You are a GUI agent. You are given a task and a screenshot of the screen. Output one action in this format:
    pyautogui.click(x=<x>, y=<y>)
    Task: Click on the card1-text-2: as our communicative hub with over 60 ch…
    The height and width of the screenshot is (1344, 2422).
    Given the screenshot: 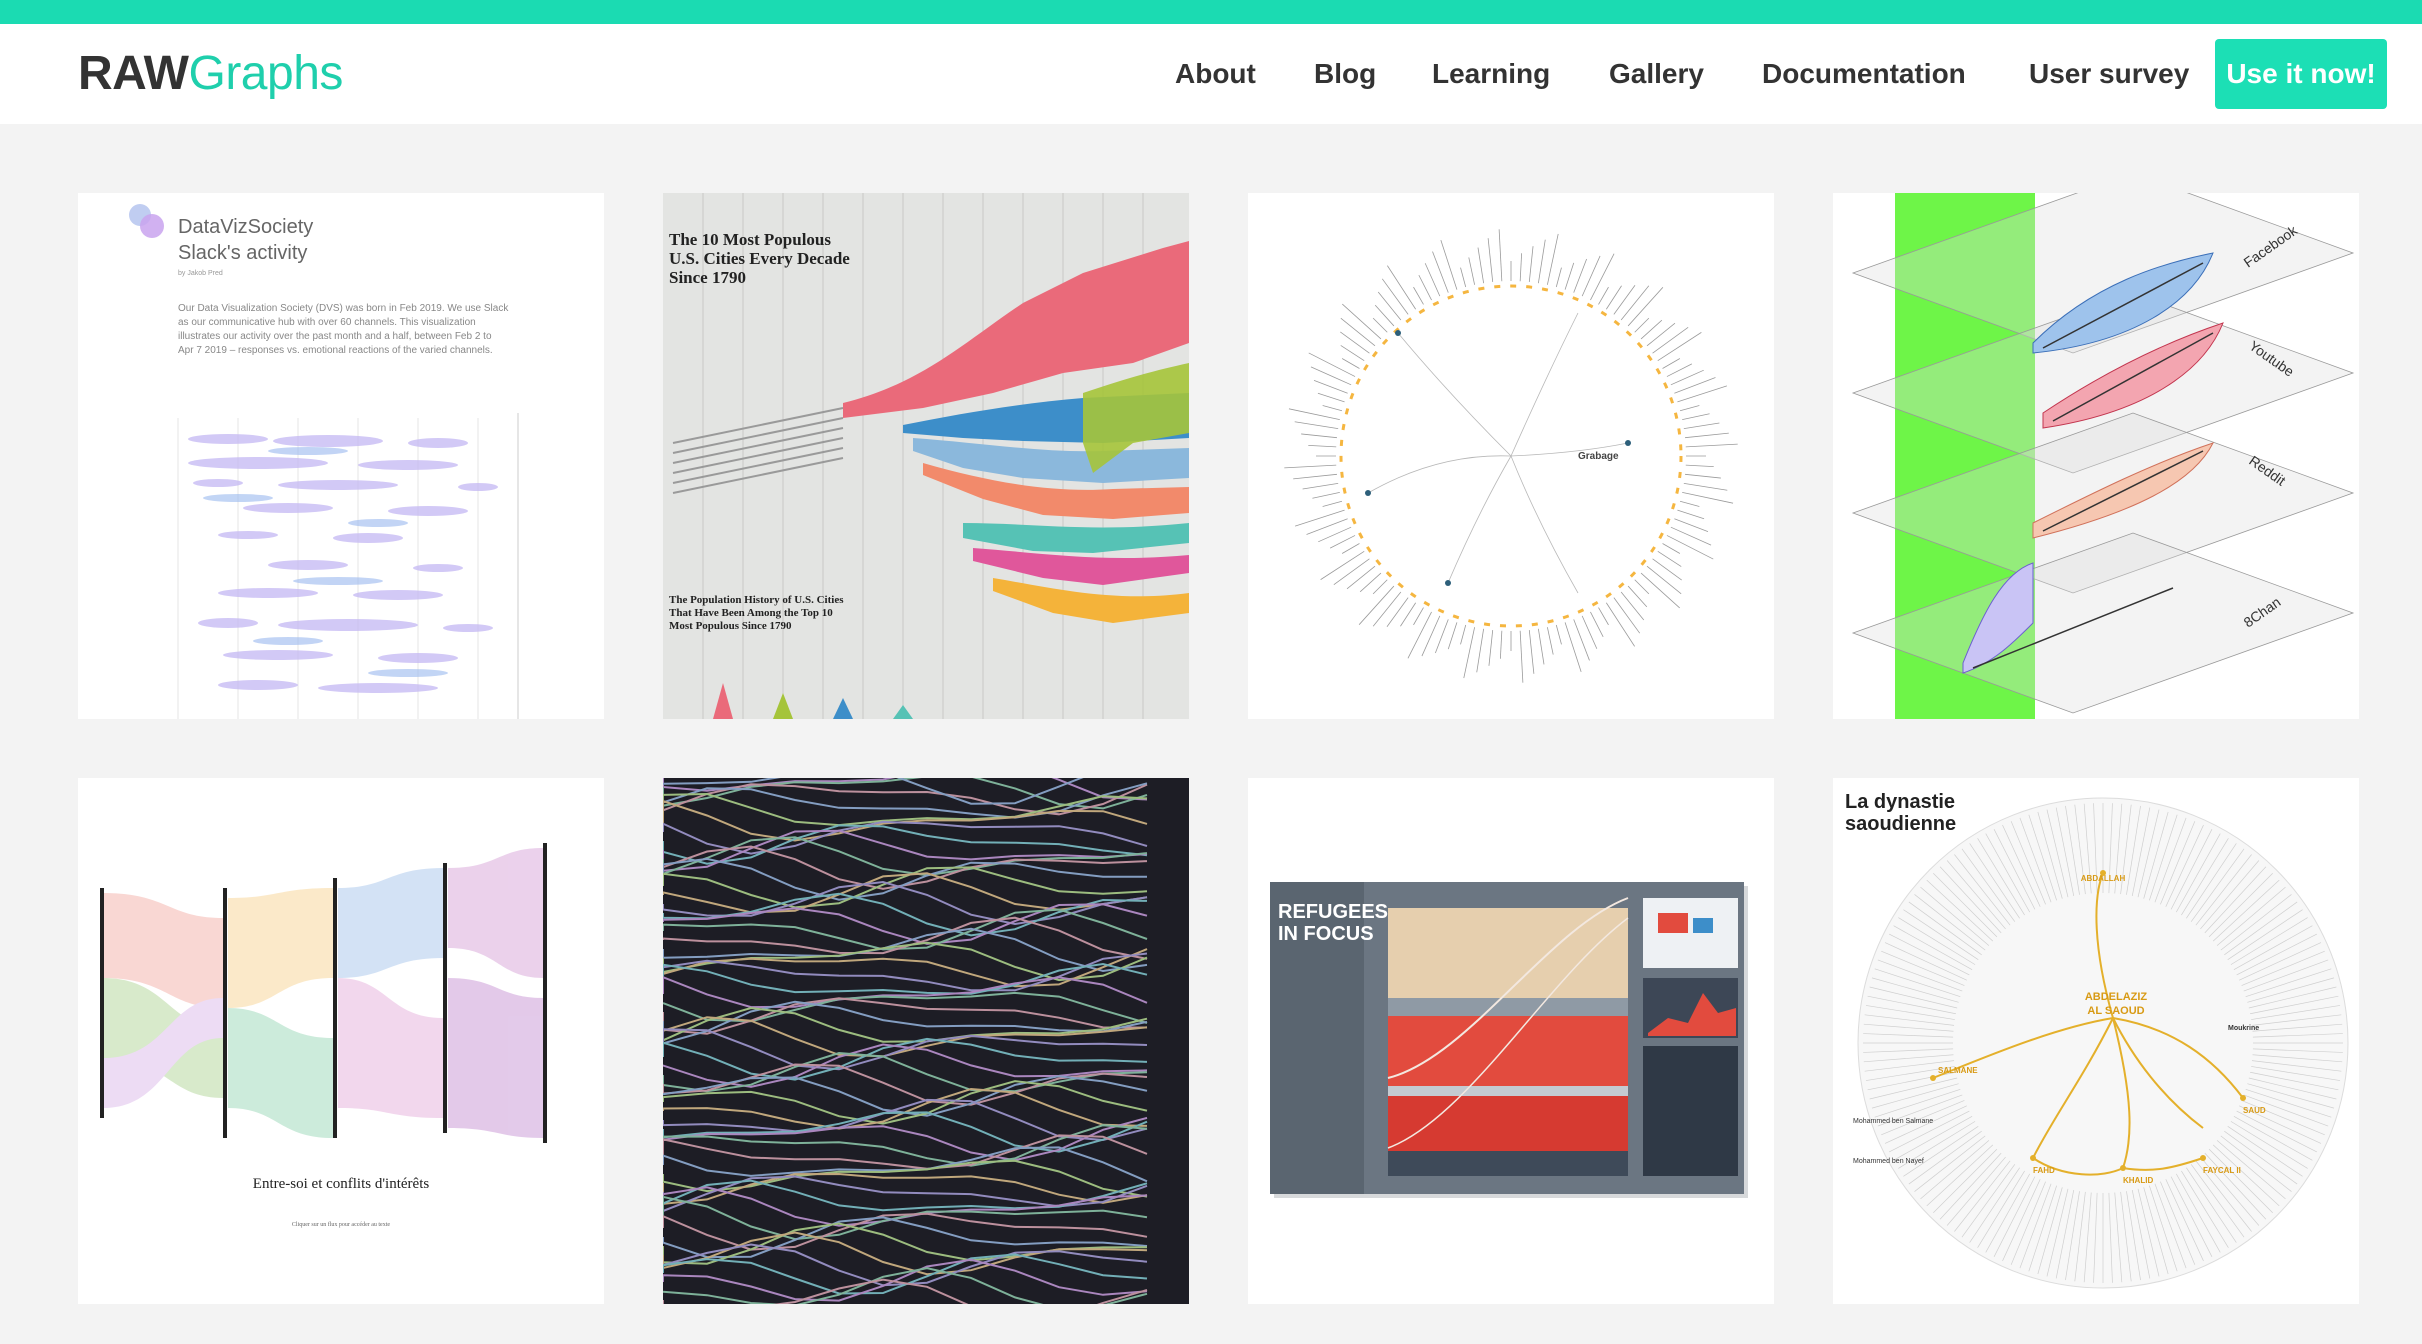 What is the action you would take?
    pyautogui.click(x=327, y=322)
    